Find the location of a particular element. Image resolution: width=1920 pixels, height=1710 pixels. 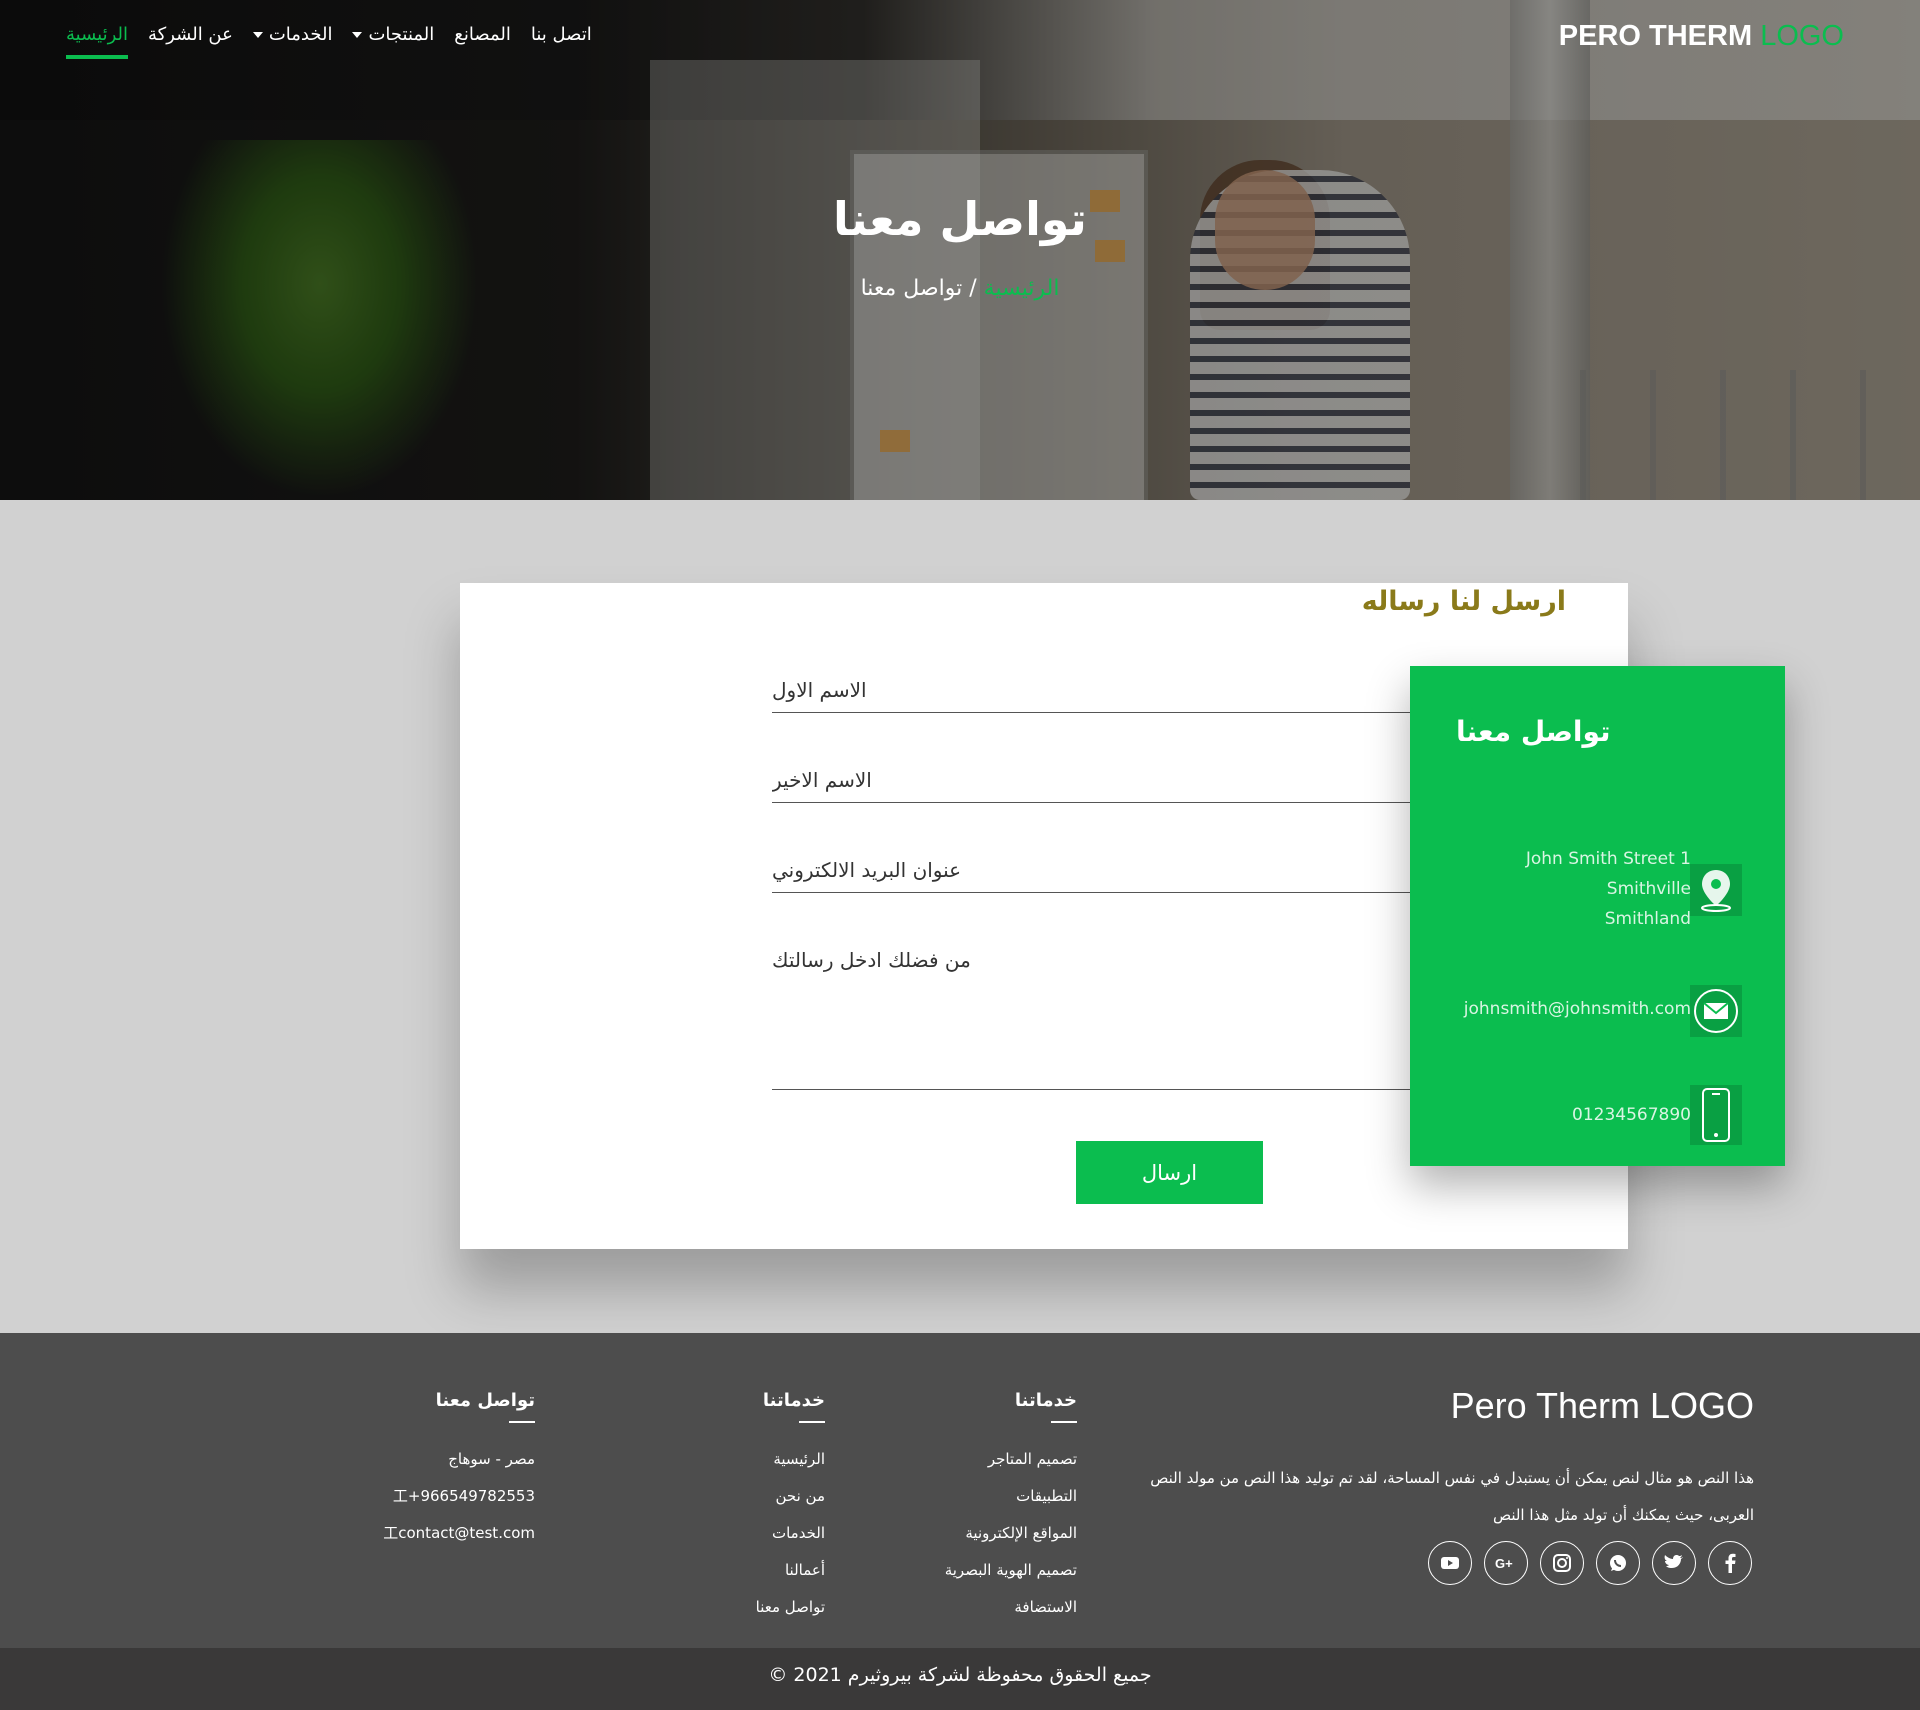

footer-email: ⼯contact@test.com is located at coordinates (459, 1533).